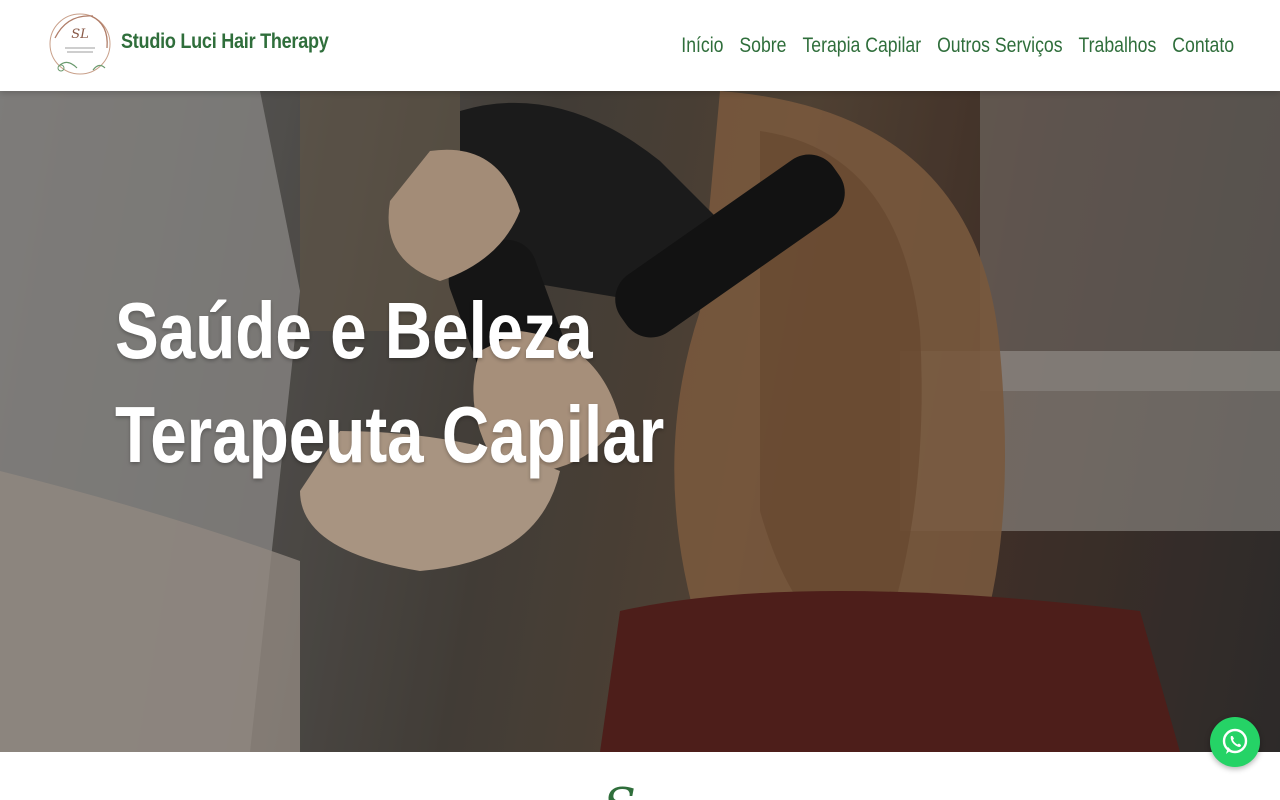  I want to click on whatsapp-button, so click(1235, 742).